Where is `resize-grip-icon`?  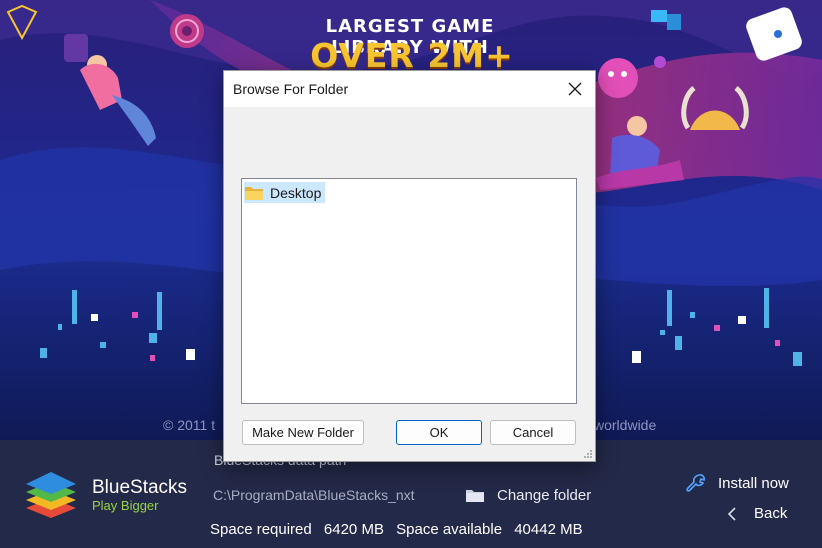
resize-grip-icon is located at coordinates (588, 454).